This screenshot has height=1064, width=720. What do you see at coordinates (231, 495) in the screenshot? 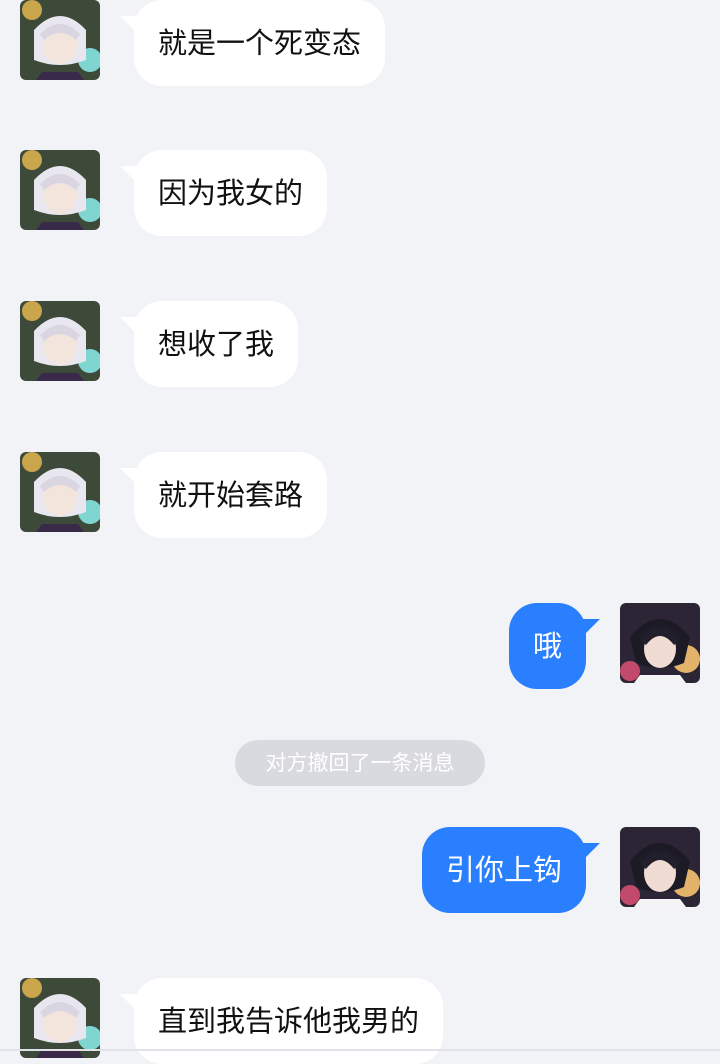
I see `message-bubble: 就开始套路` at bounding box center [231, 495].